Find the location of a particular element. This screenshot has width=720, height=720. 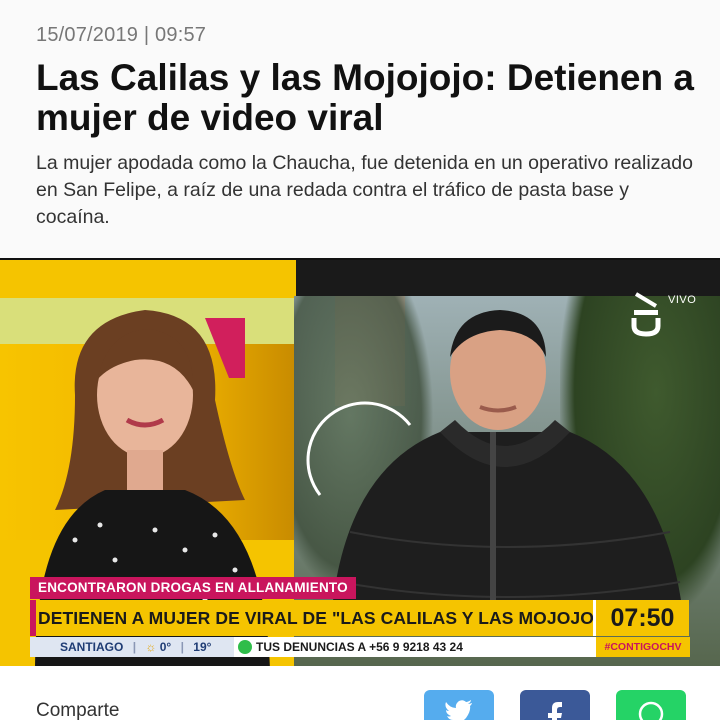

weather-low: 0° is located at coordinates (165, 647).